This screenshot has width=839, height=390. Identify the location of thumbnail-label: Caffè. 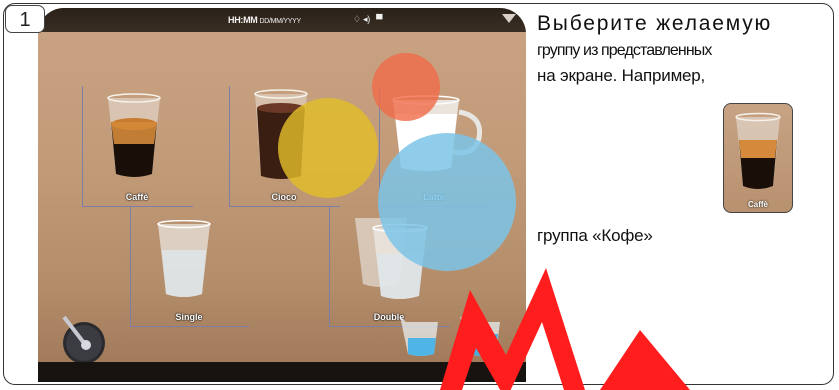
(757, 204).